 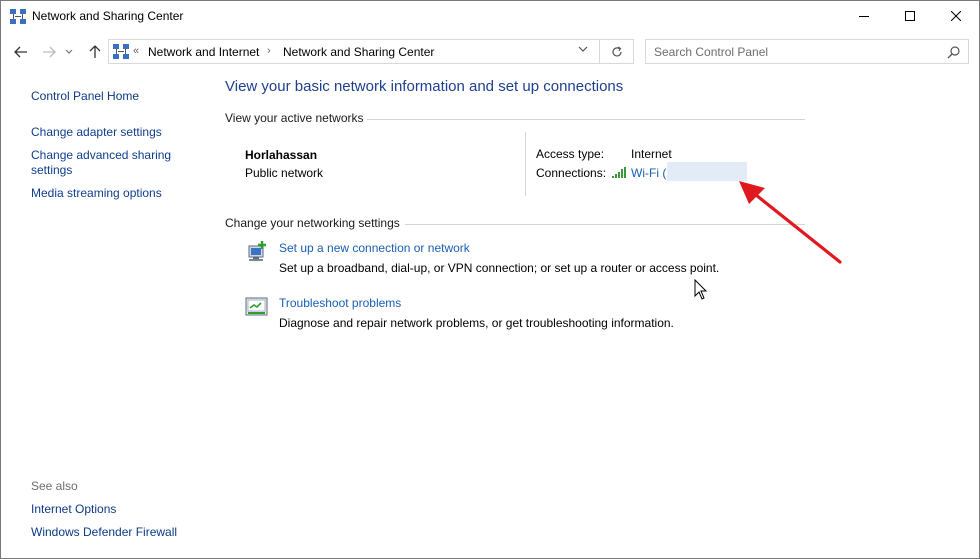 I want to click on address-dropdown-button, so click(x=583, y=51).